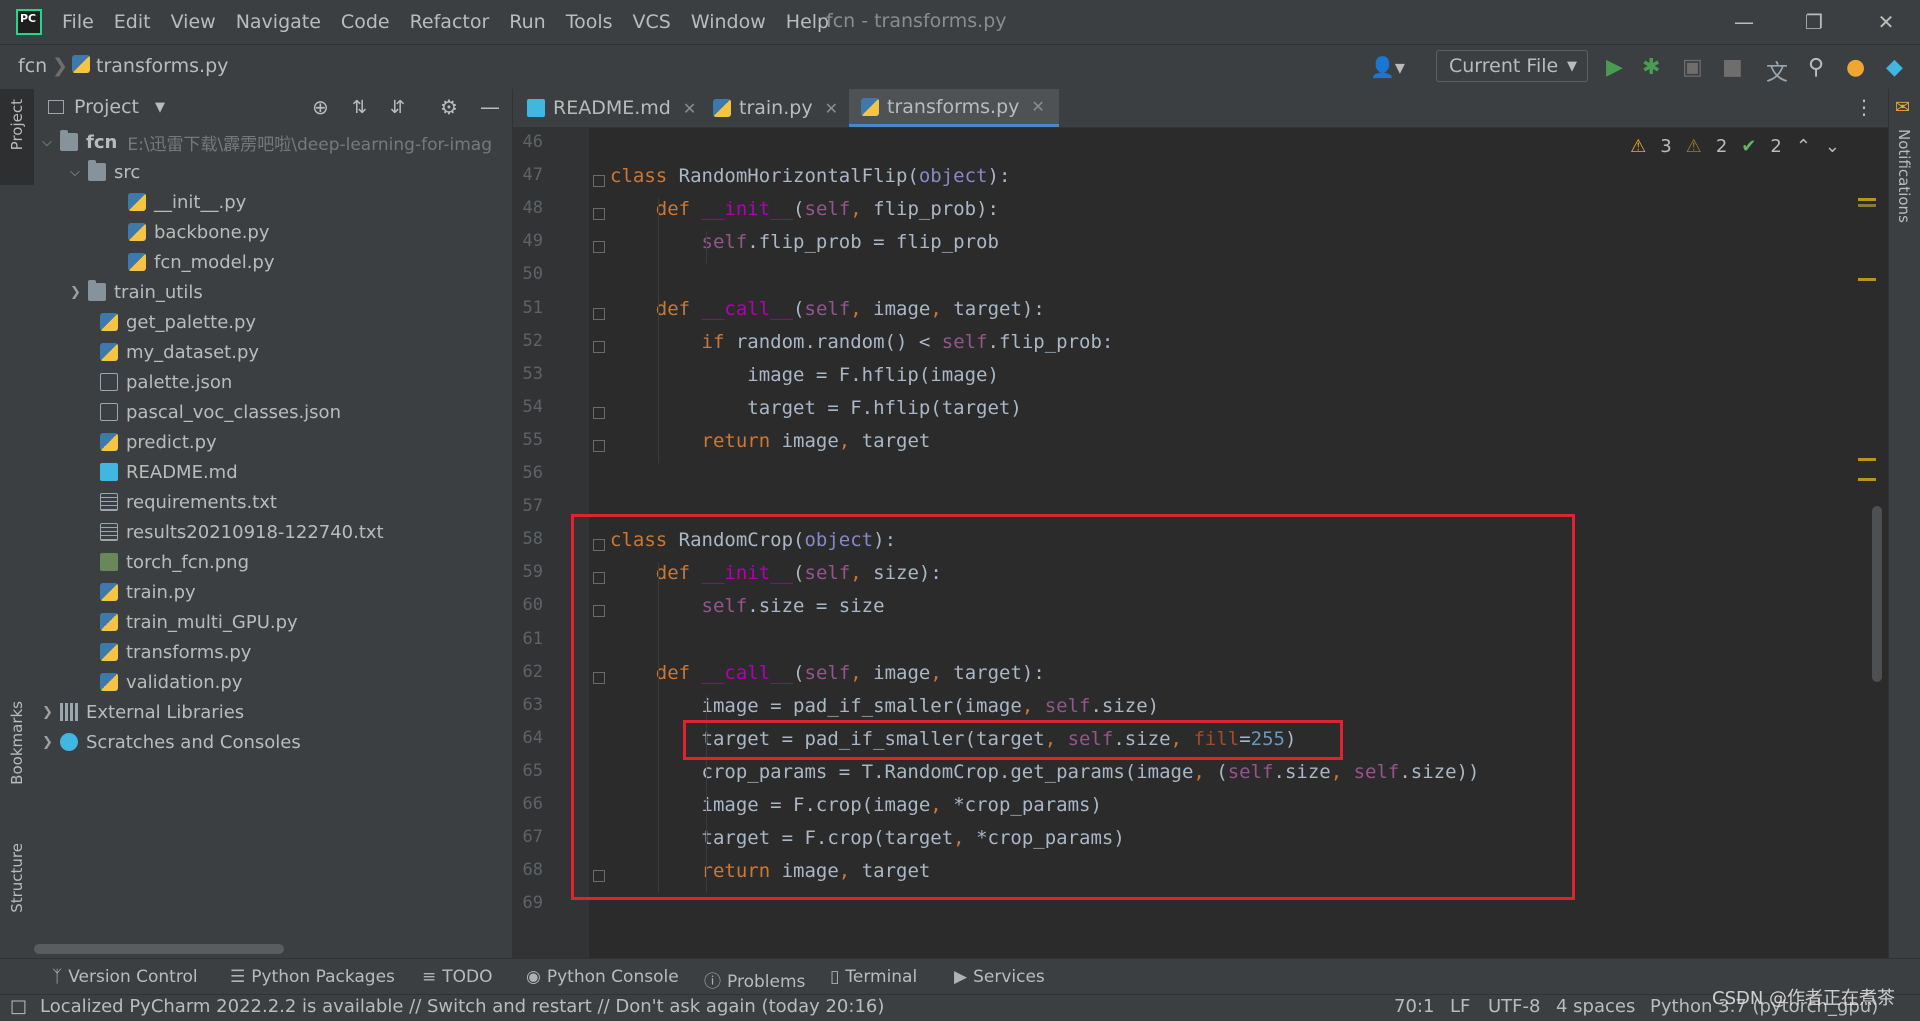 This screenshot has width=1920, height=1021. What do you see at coordinates (17, 878) in the screenshot?
I see `structure-tool-button: Structure` at bounding box center [17, 878].